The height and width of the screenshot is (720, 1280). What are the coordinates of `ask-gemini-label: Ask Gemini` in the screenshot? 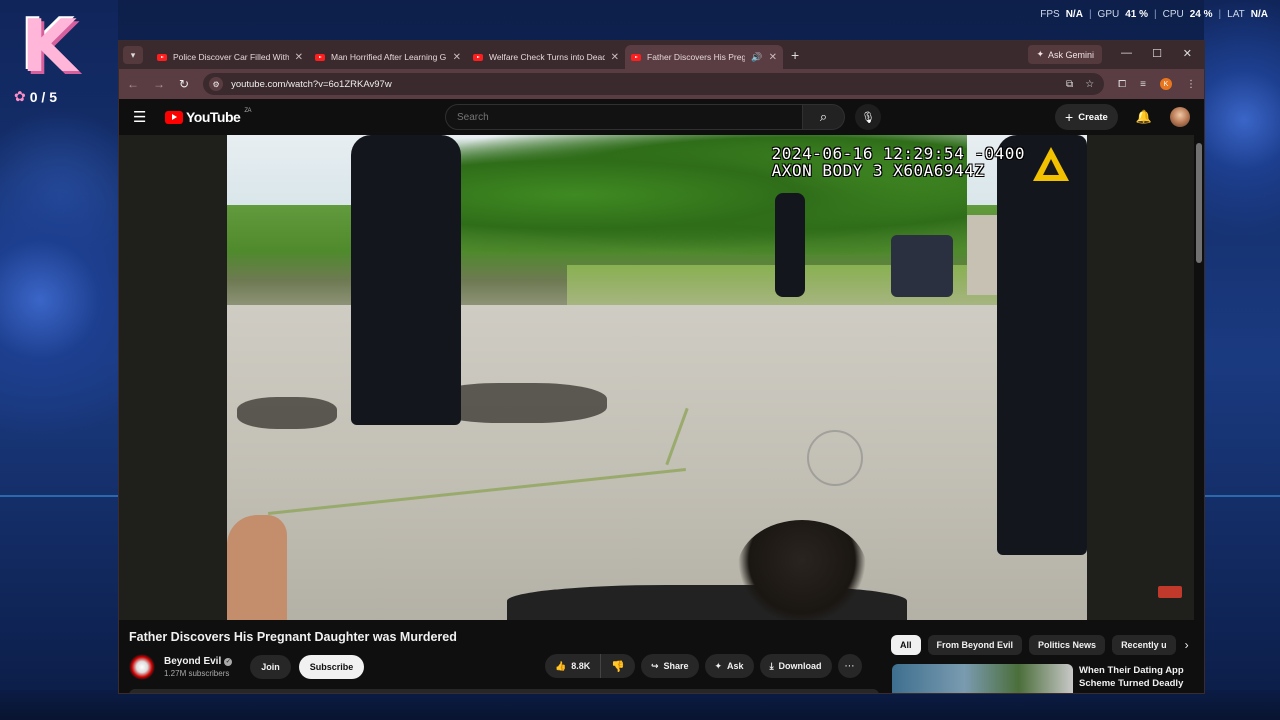 It's located at (1070, 54).